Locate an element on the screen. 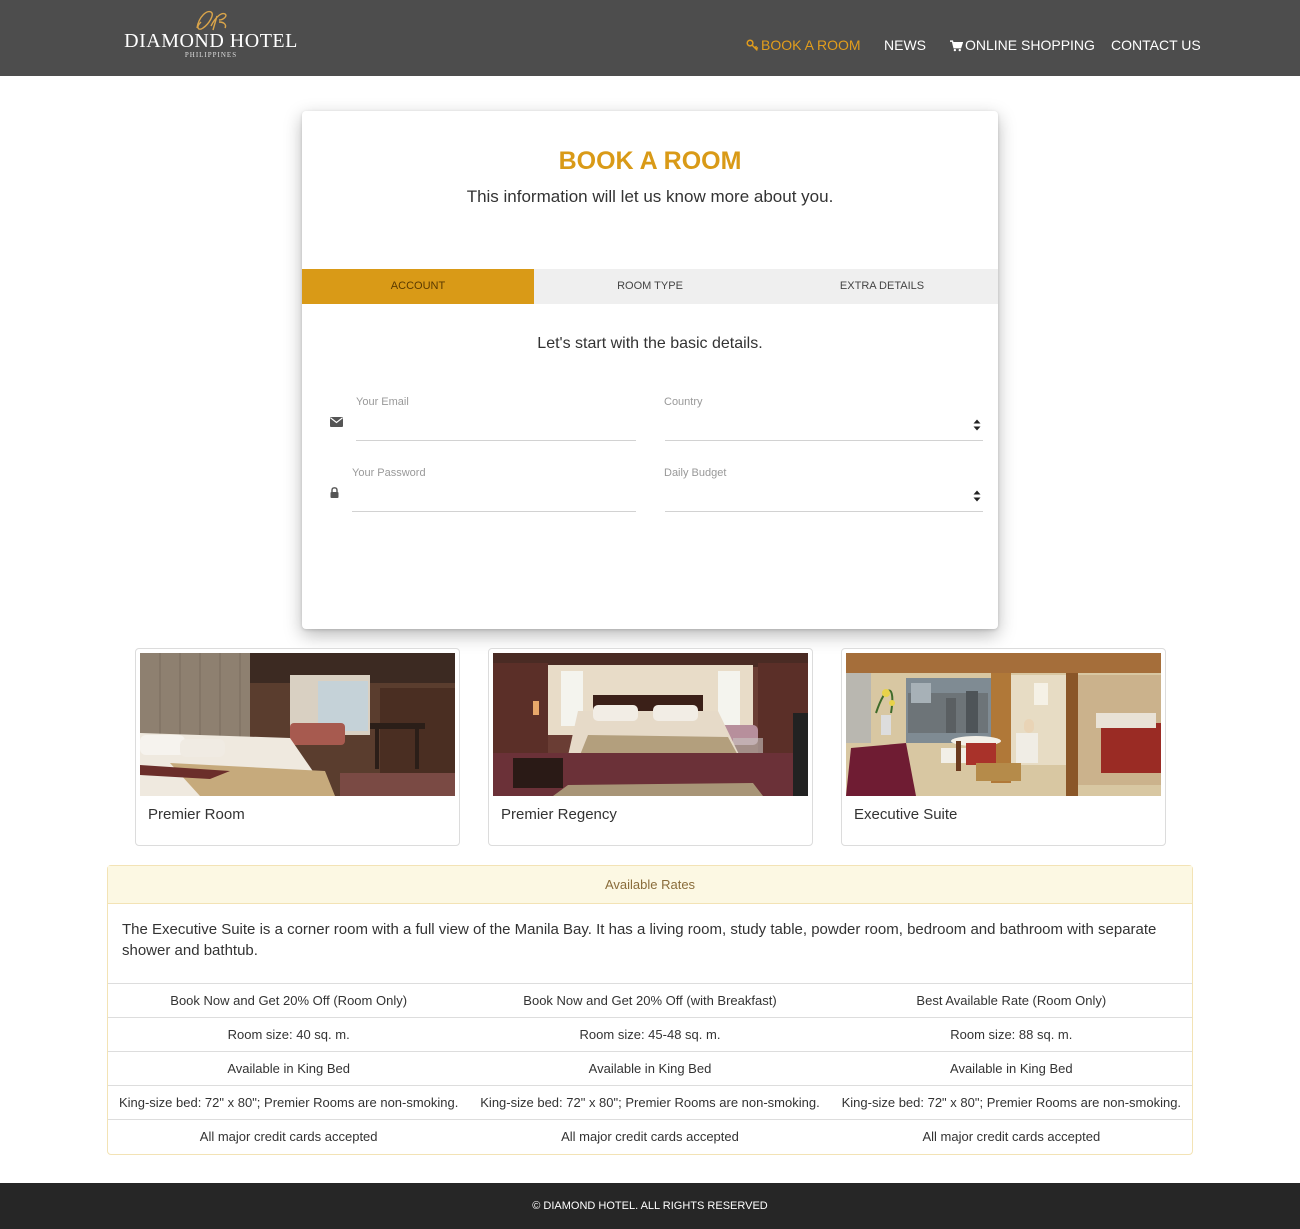  tab-room-type: ROOM TYPE is located at coordinates (650, 286).